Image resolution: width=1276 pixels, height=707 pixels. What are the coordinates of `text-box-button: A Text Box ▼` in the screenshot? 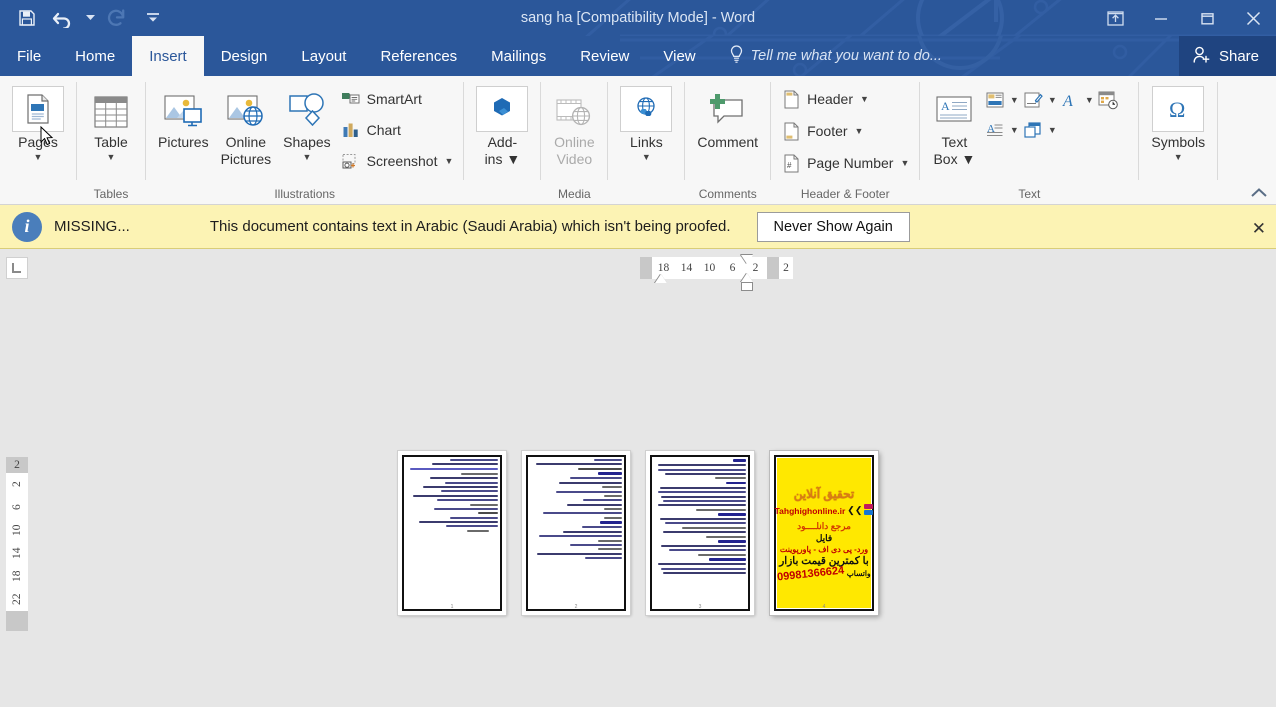 It's located at (954, 125).